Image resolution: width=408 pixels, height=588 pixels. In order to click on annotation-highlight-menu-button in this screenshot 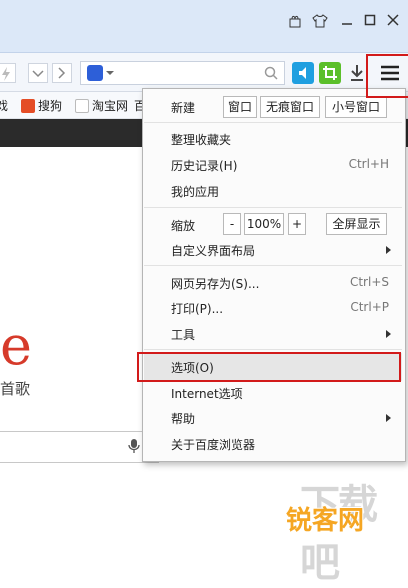, I will do `click(387, 76)`.